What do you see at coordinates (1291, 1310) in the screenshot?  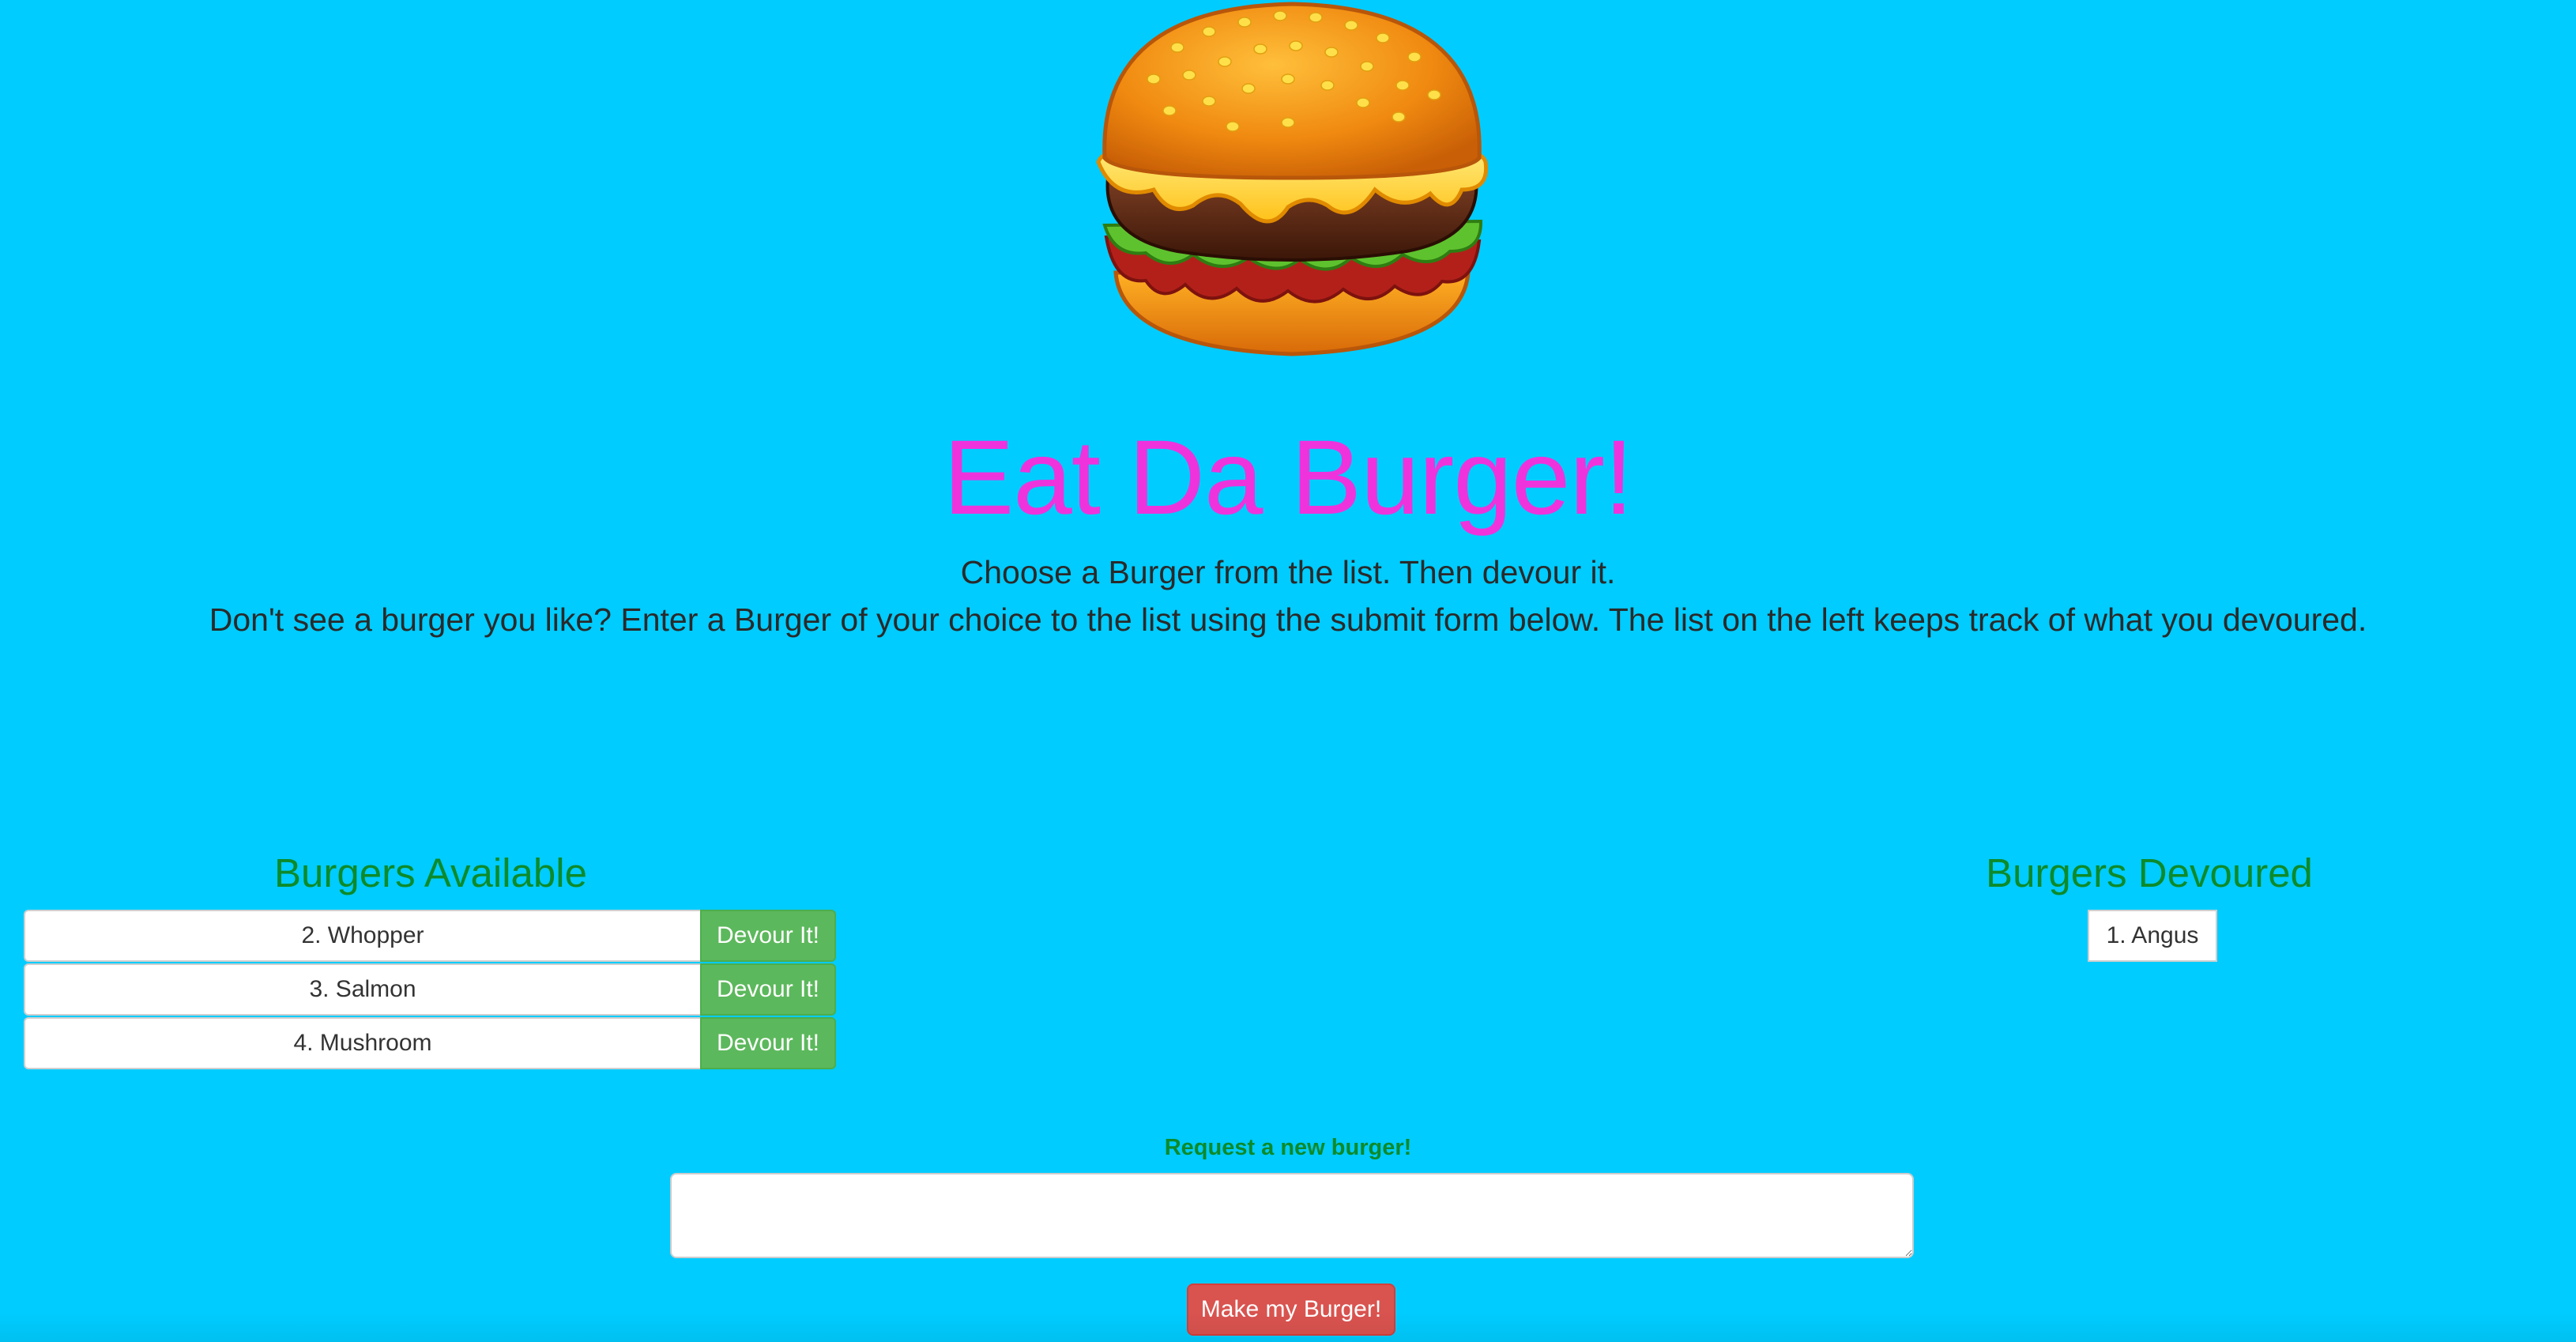 I see `make-burger-button: Make my Burger!` at bounding box center [1291, 1310].